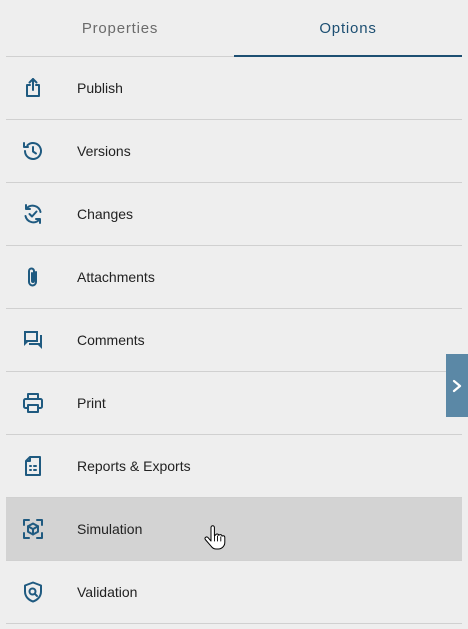  What do you see at coordinates (110, 529) in the screenshot?
I see `menu-item-label: Simulation` at bounding box center [110, 529].